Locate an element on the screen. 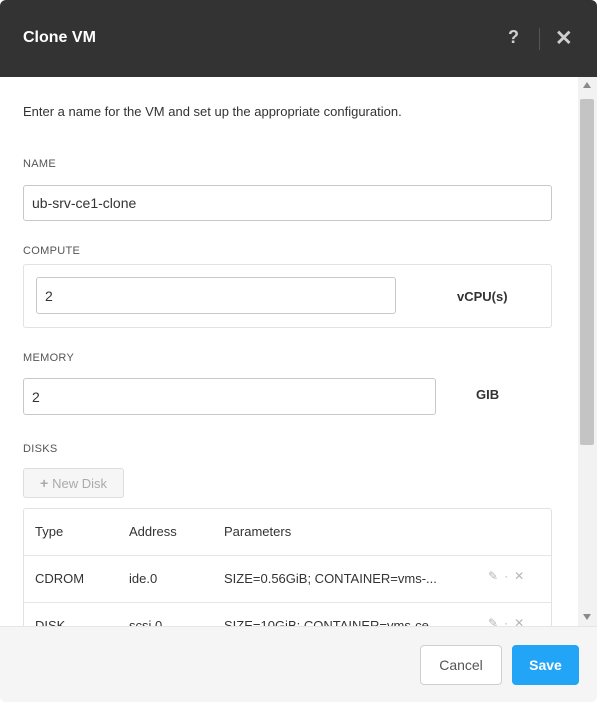 Image resolution: width=597 pixels, height=702 pixels. new-disk-button: + New Disk is located at coordinates (73, 483).